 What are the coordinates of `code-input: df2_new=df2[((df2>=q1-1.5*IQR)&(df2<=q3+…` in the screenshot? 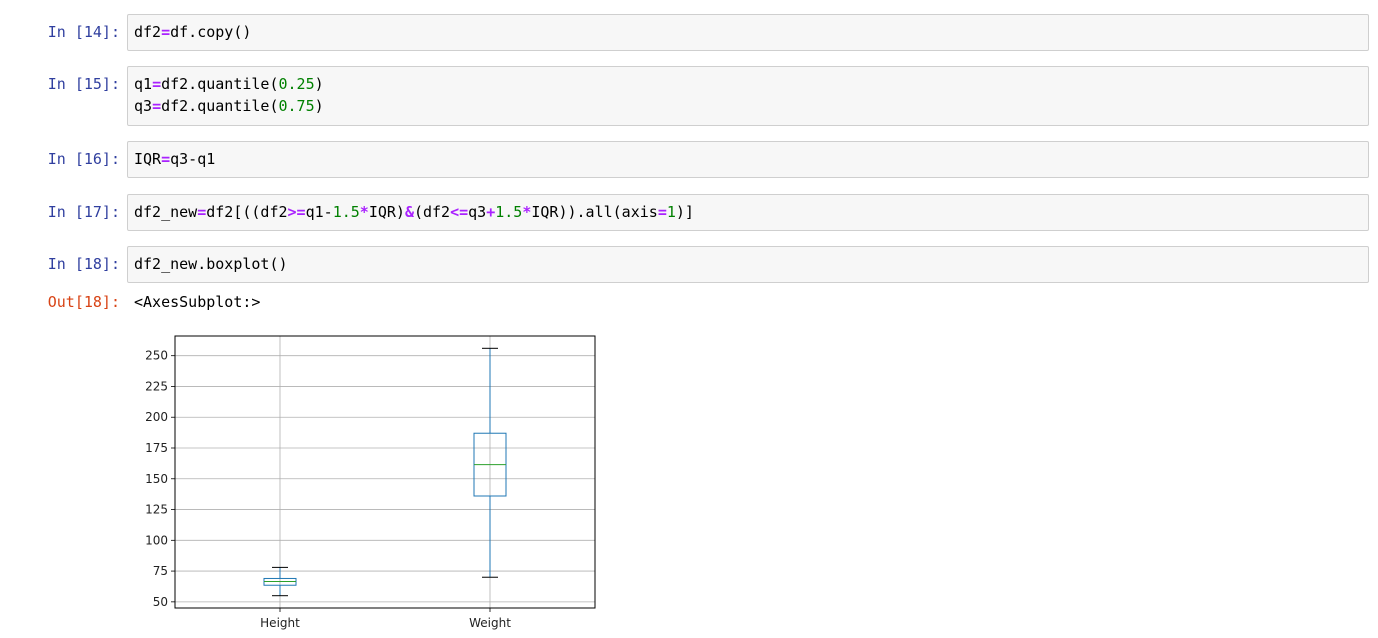 It's located at (748, 212).